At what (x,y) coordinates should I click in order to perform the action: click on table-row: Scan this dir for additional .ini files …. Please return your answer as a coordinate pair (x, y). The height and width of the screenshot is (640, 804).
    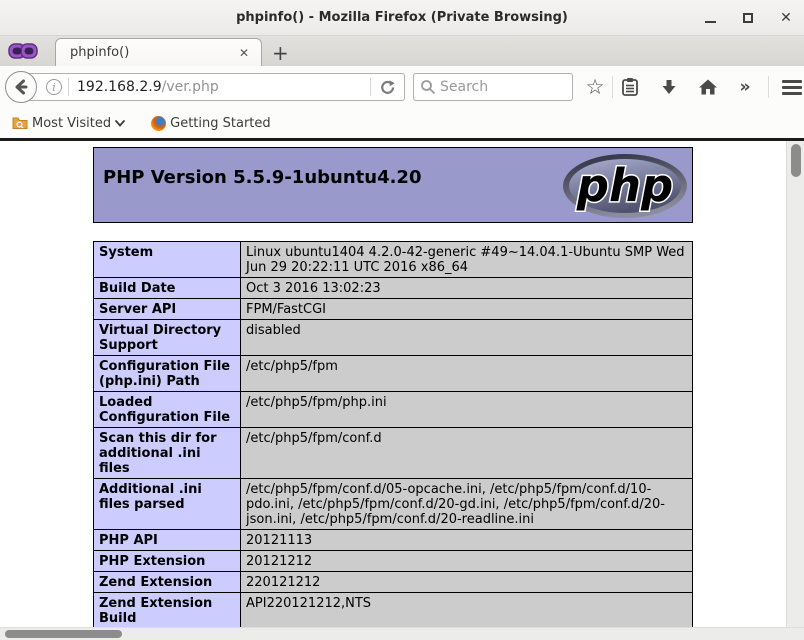
    Looking at the image, I should click on (393, 453).